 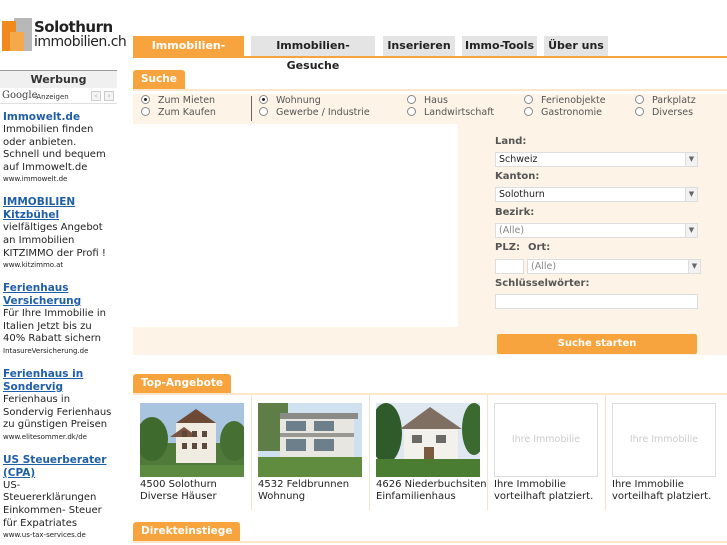 What do you see at coordinates (518, 159) in the screenshot?
I see `land-select-value: Schweiz` at bounding box center [518, 159].